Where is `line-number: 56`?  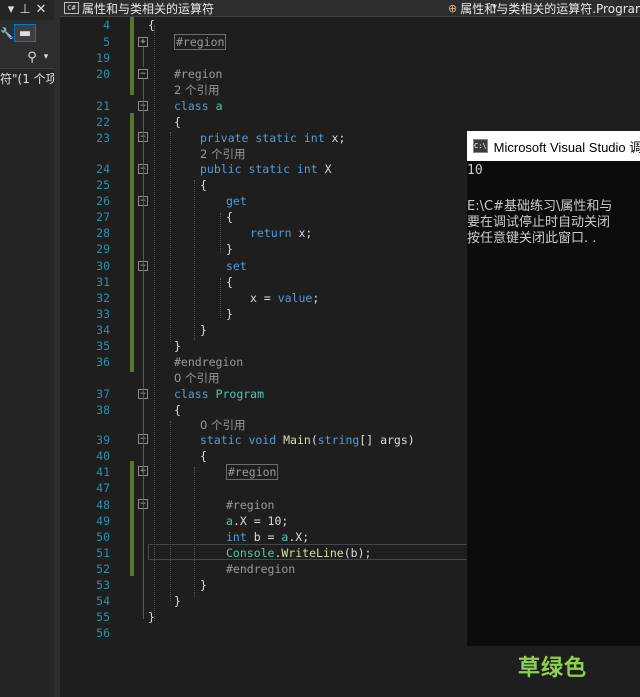
line-number: 56 is located at coordinates (103, 633).